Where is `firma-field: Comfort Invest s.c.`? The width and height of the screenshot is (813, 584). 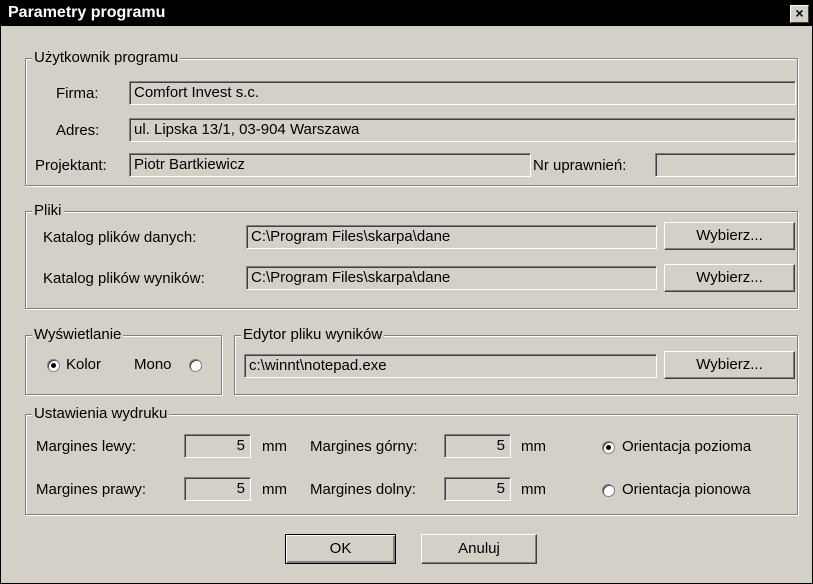 firma-field: Comfort Invest s.c. is located at coordinates (462, 93).